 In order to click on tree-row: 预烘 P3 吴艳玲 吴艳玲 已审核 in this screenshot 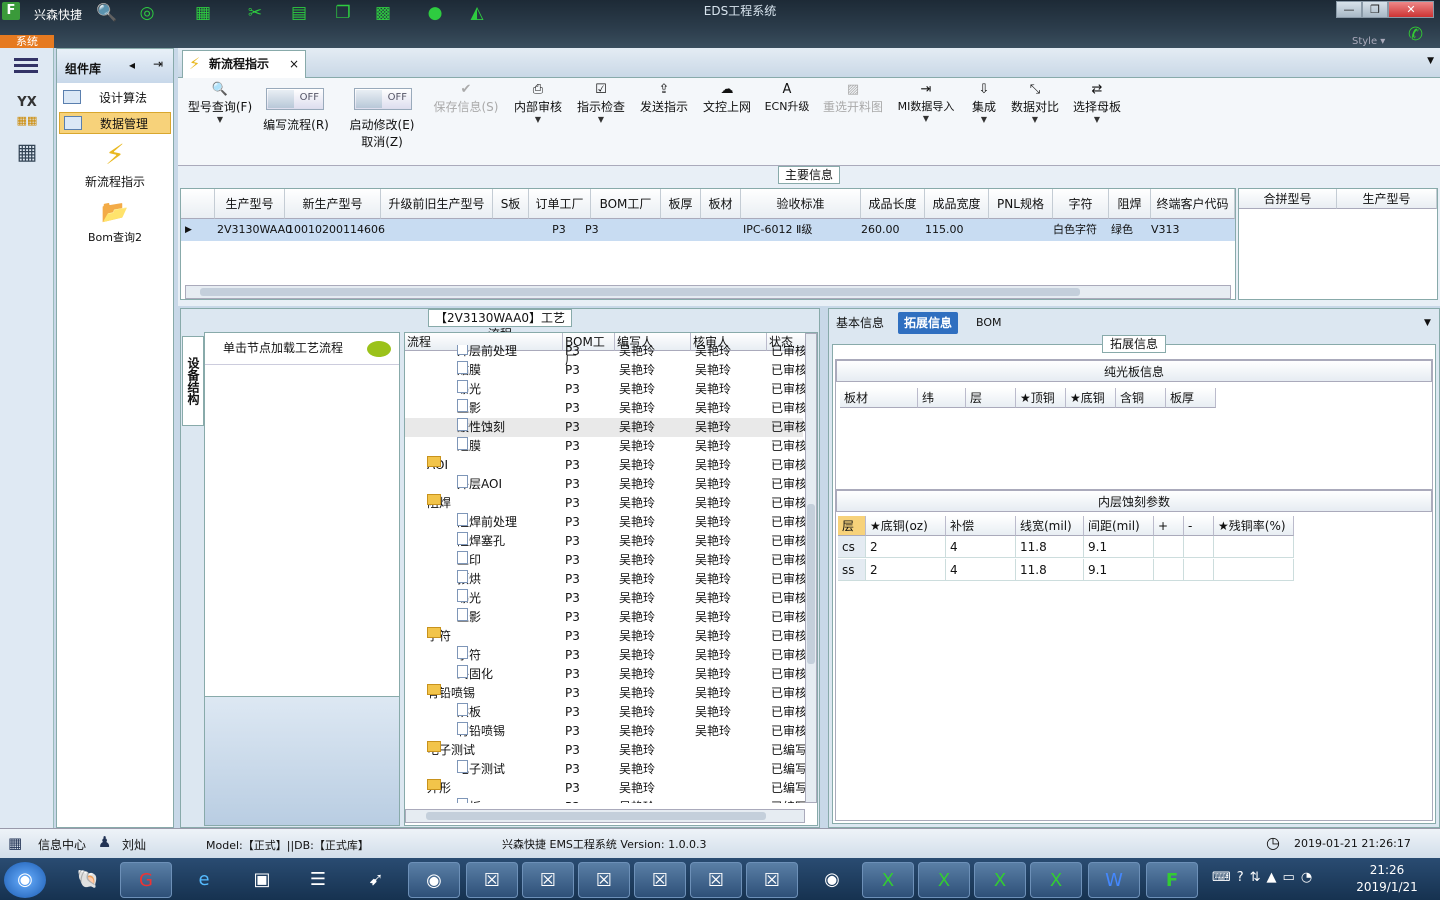, I will do `click(605, 579)`.